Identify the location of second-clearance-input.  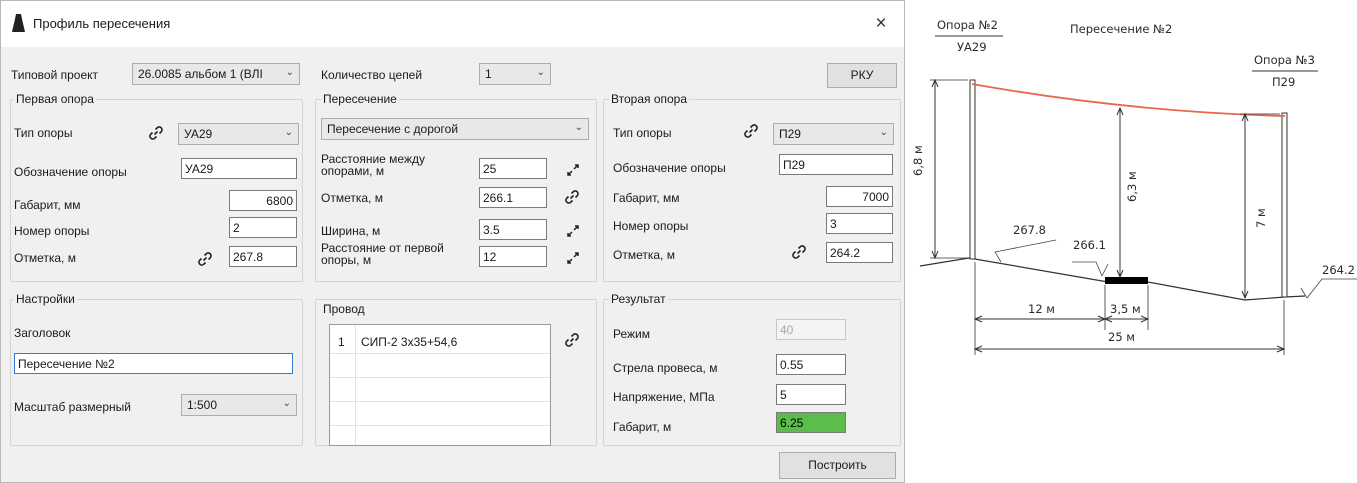
(859, 196).